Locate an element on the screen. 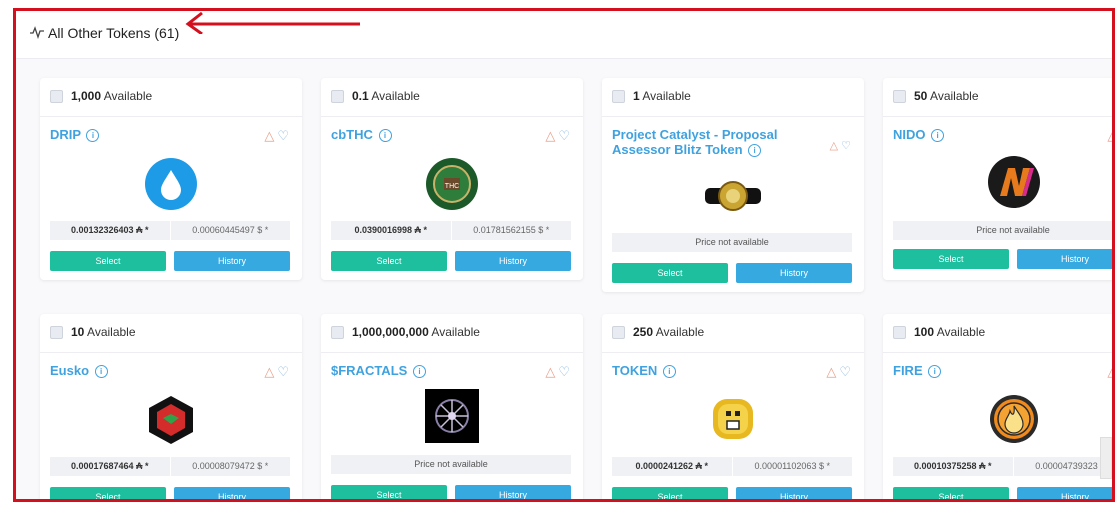 The image size is (1120, 512). scrollbar-thumb is located at coordinates (1106, 458).